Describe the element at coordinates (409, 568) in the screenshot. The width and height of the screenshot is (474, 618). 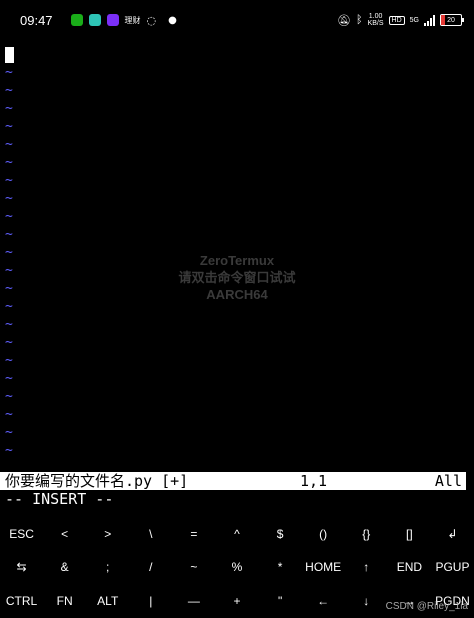
I see `key-end: END` at that location.